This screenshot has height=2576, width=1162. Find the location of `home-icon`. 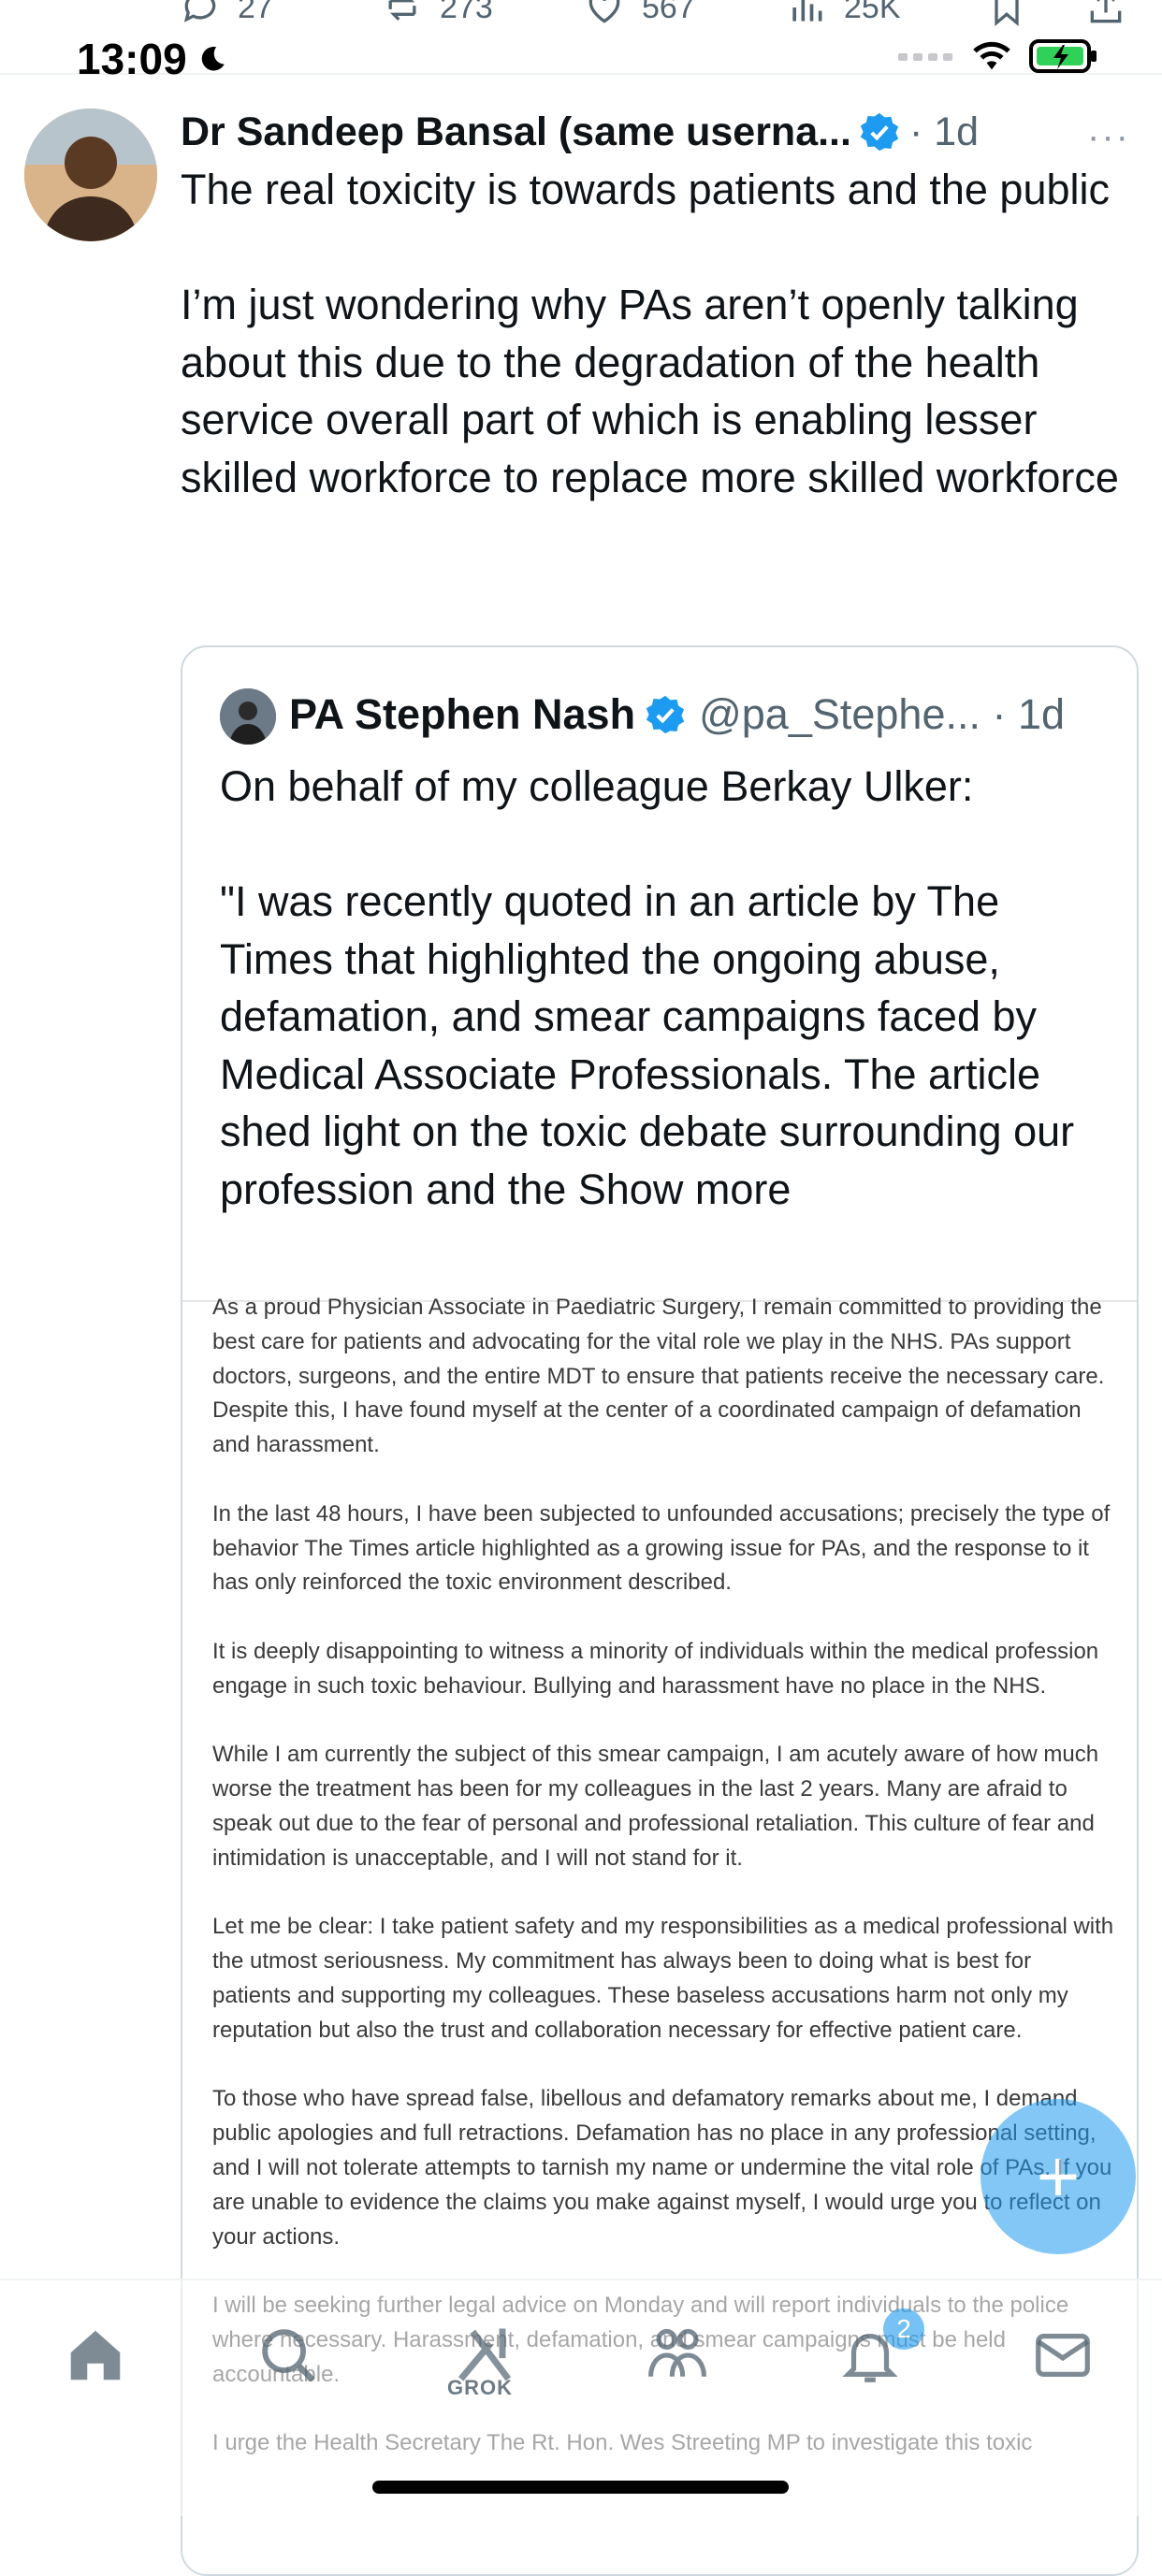

home-icon is located at coordinates (96, 2356).